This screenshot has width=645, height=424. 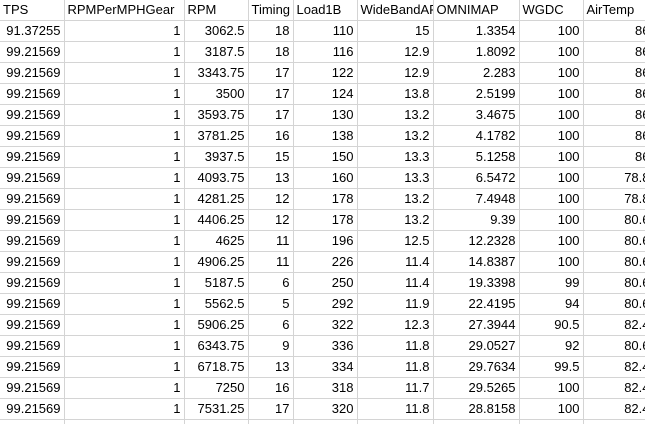 I want to click on cell-omnimap: 12.2328, so click(x=476, y=241).